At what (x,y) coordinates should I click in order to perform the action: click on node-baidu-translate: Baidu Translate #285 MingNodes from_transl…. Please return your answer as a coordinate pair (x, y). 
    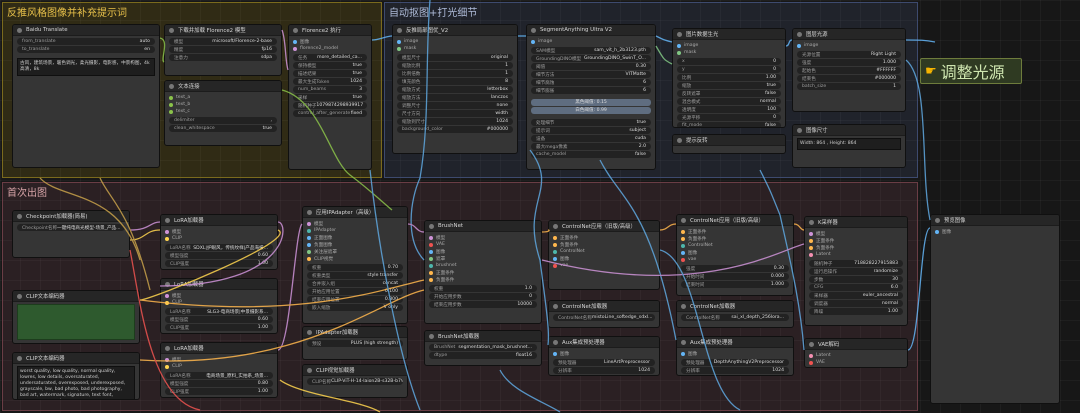
    Looking at the image, I should click on (86, 96).